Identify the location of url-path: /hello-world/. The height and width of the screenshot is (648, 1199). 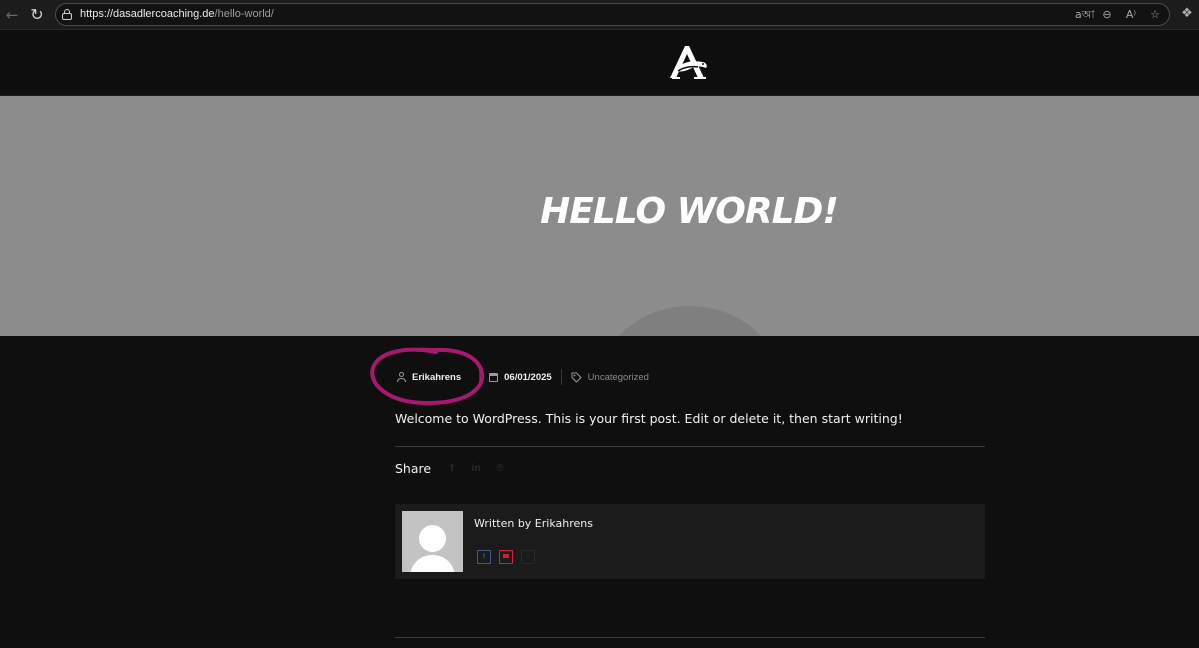
(244, 14).